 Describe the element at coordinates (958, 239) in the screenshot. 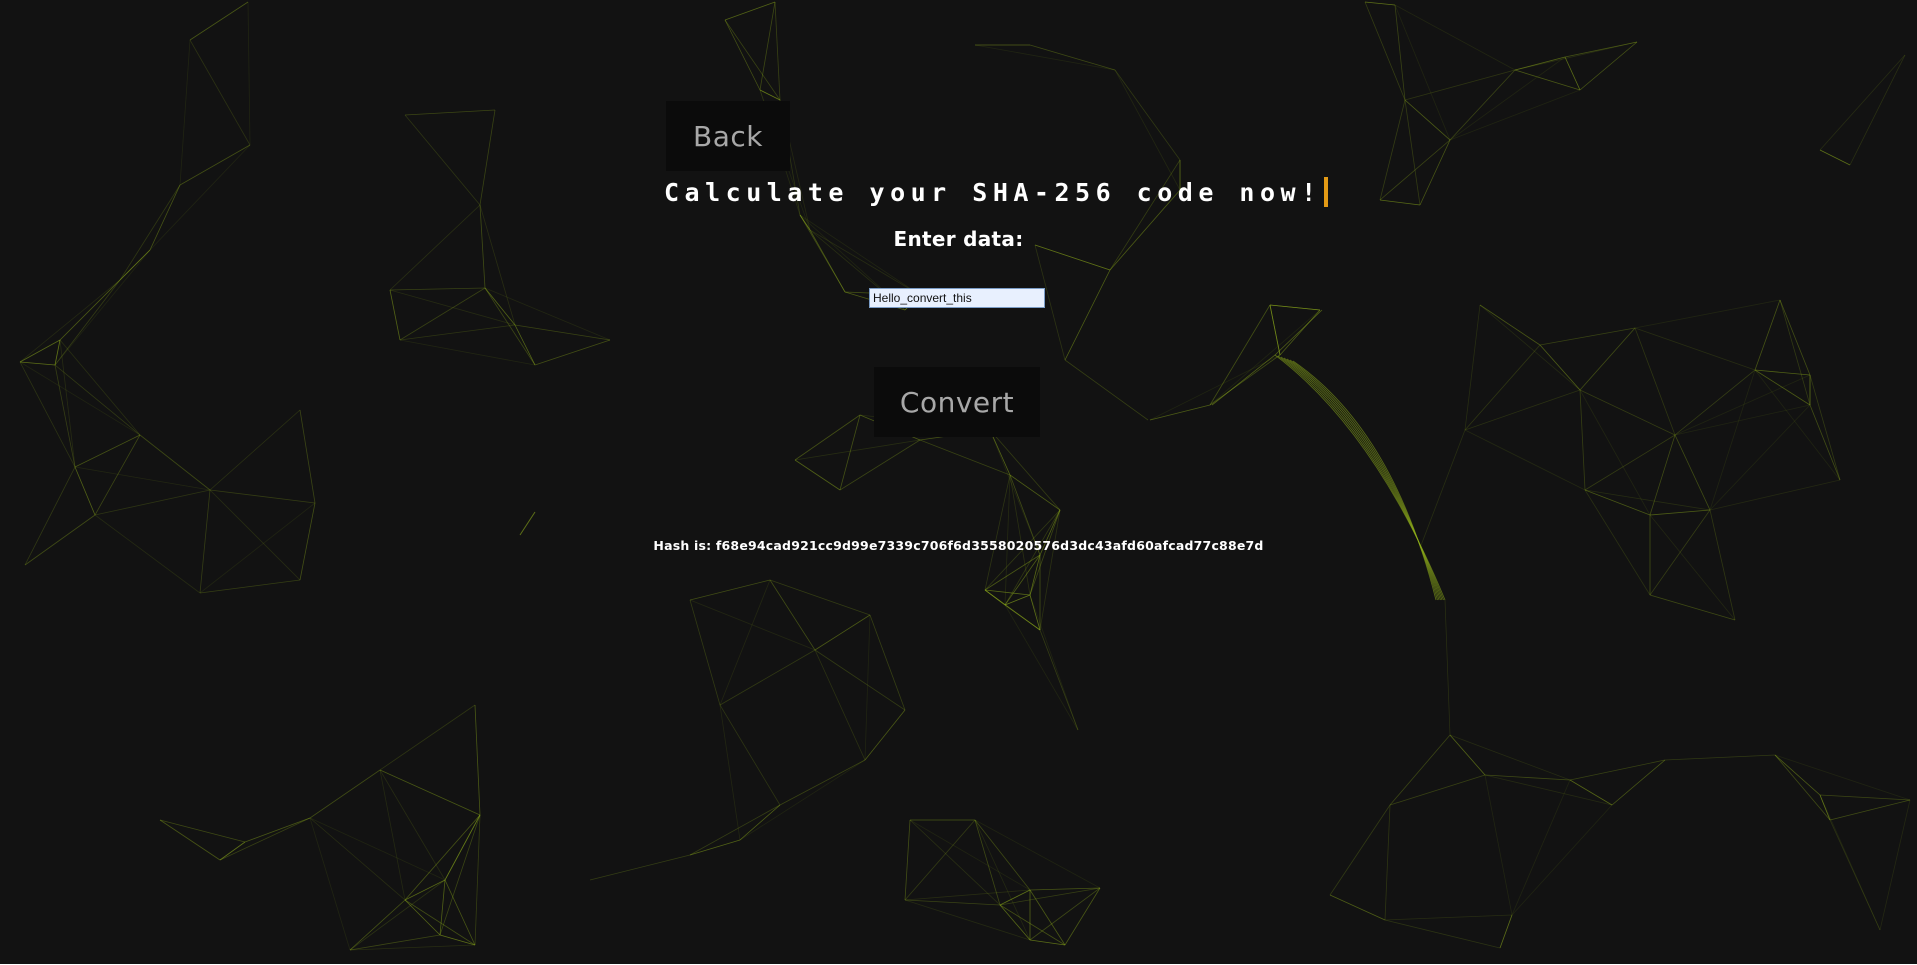

I see `enter-data-label: Enter data:` at that location.